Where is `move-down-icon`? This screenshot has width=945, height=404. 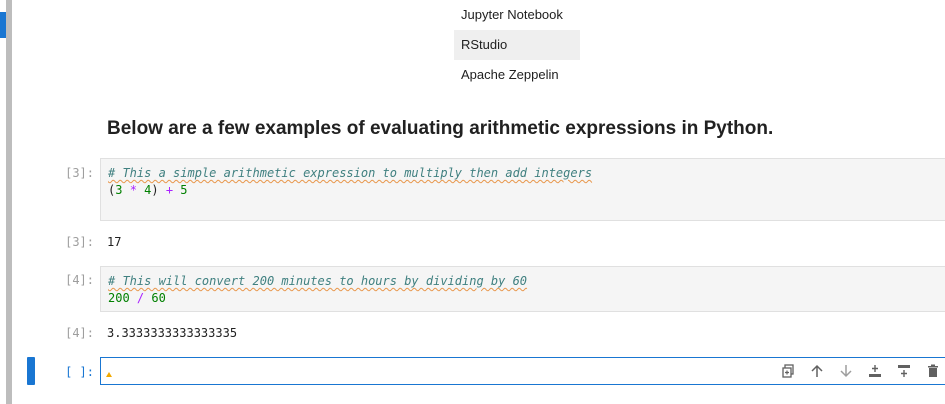
move-down-icon is located at coordinates (846, 371).